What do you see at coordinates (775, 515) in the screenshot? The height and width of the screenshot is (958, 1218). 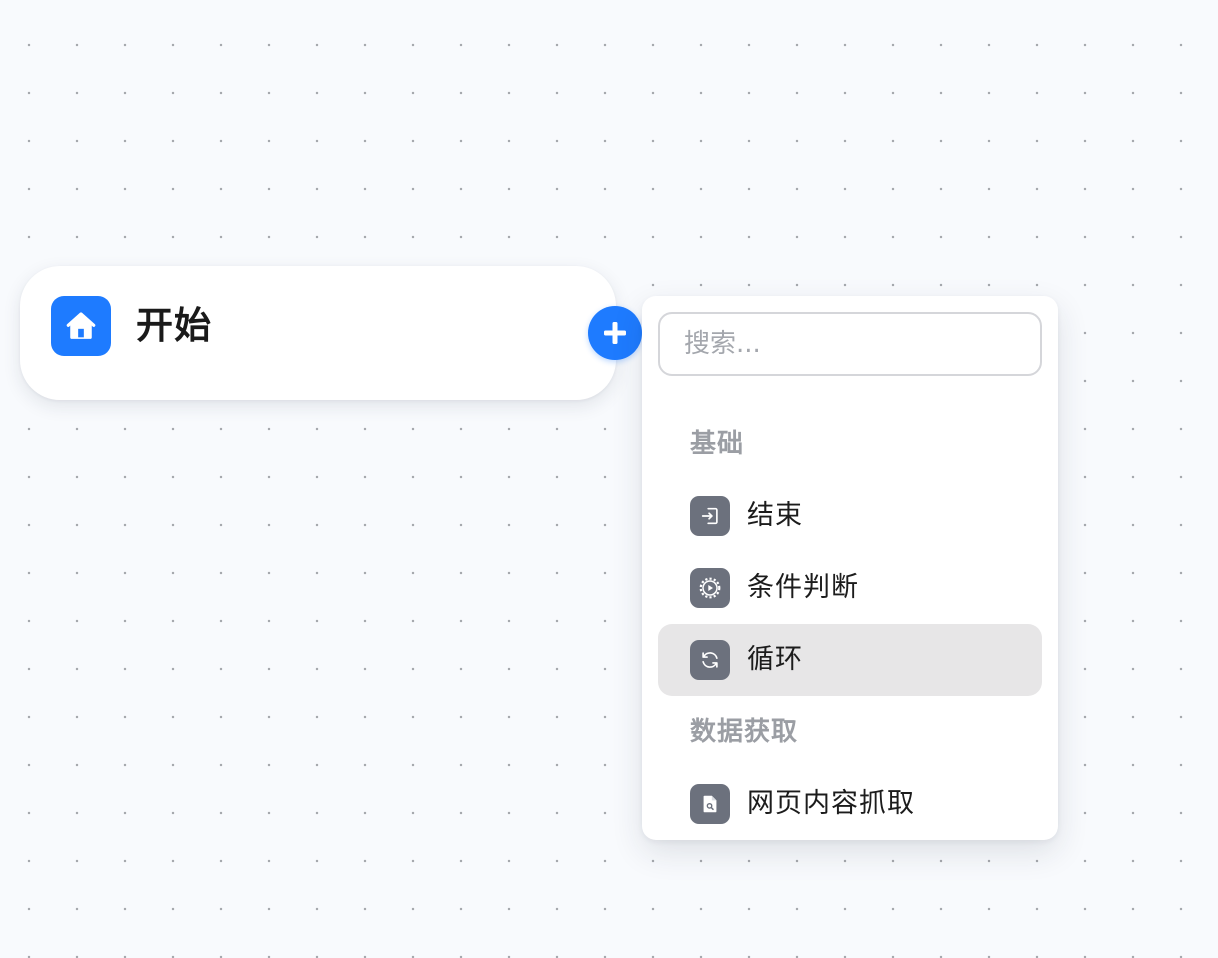 I see `menu-item-label: 结束` at bounding box center [775, 515].